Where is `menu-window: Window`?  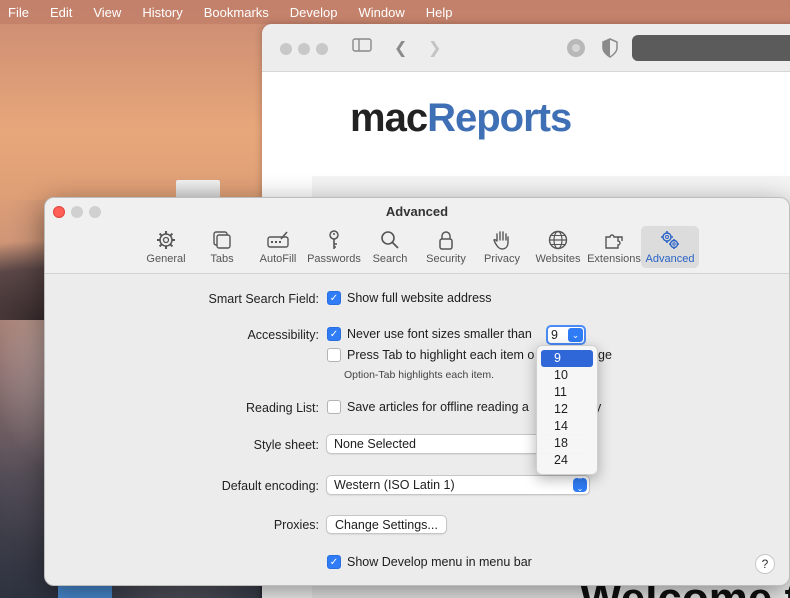 menu-window: Window is located at coordinates (382, 12).